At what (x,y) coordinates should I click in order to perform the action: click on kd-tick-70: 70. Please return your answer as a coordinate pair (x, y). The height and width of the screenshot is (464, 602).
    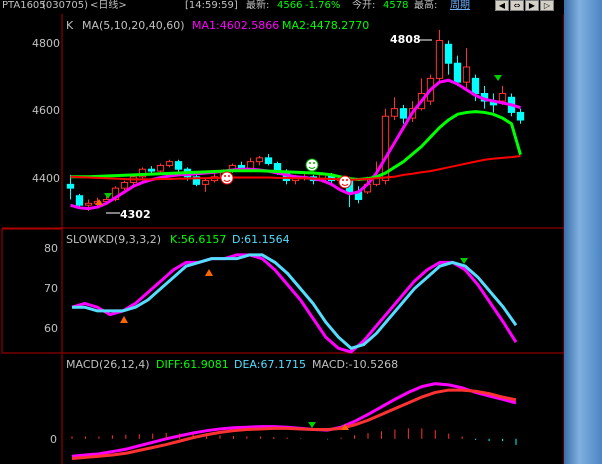
    Looking at the image, I should click on (51, 288).